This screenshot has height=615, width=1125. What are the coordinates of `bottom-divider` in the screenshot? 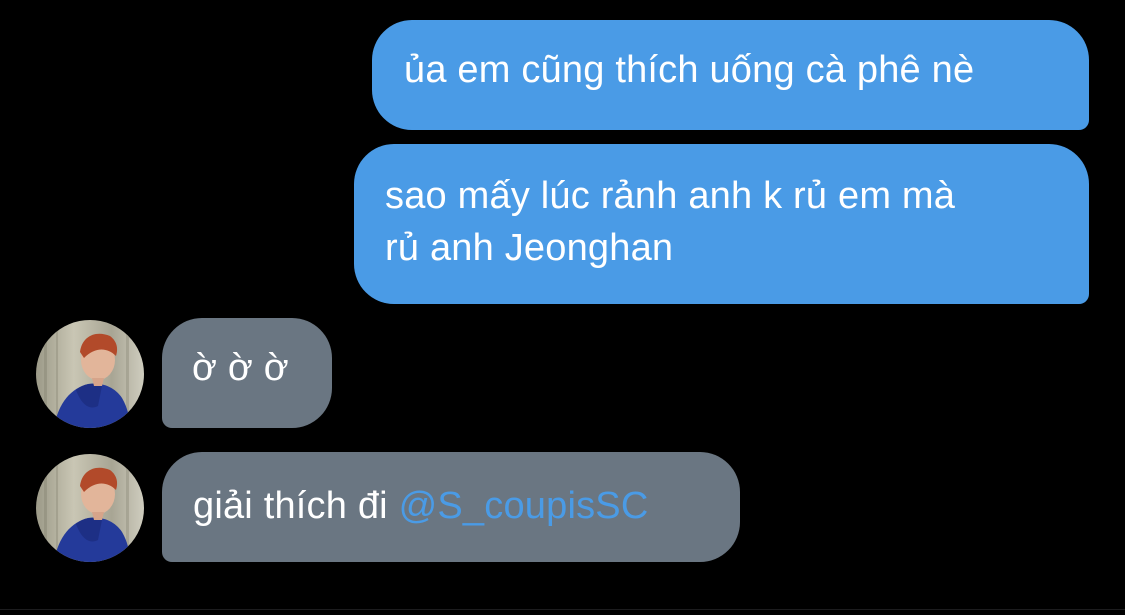 It's located at (562, 609).